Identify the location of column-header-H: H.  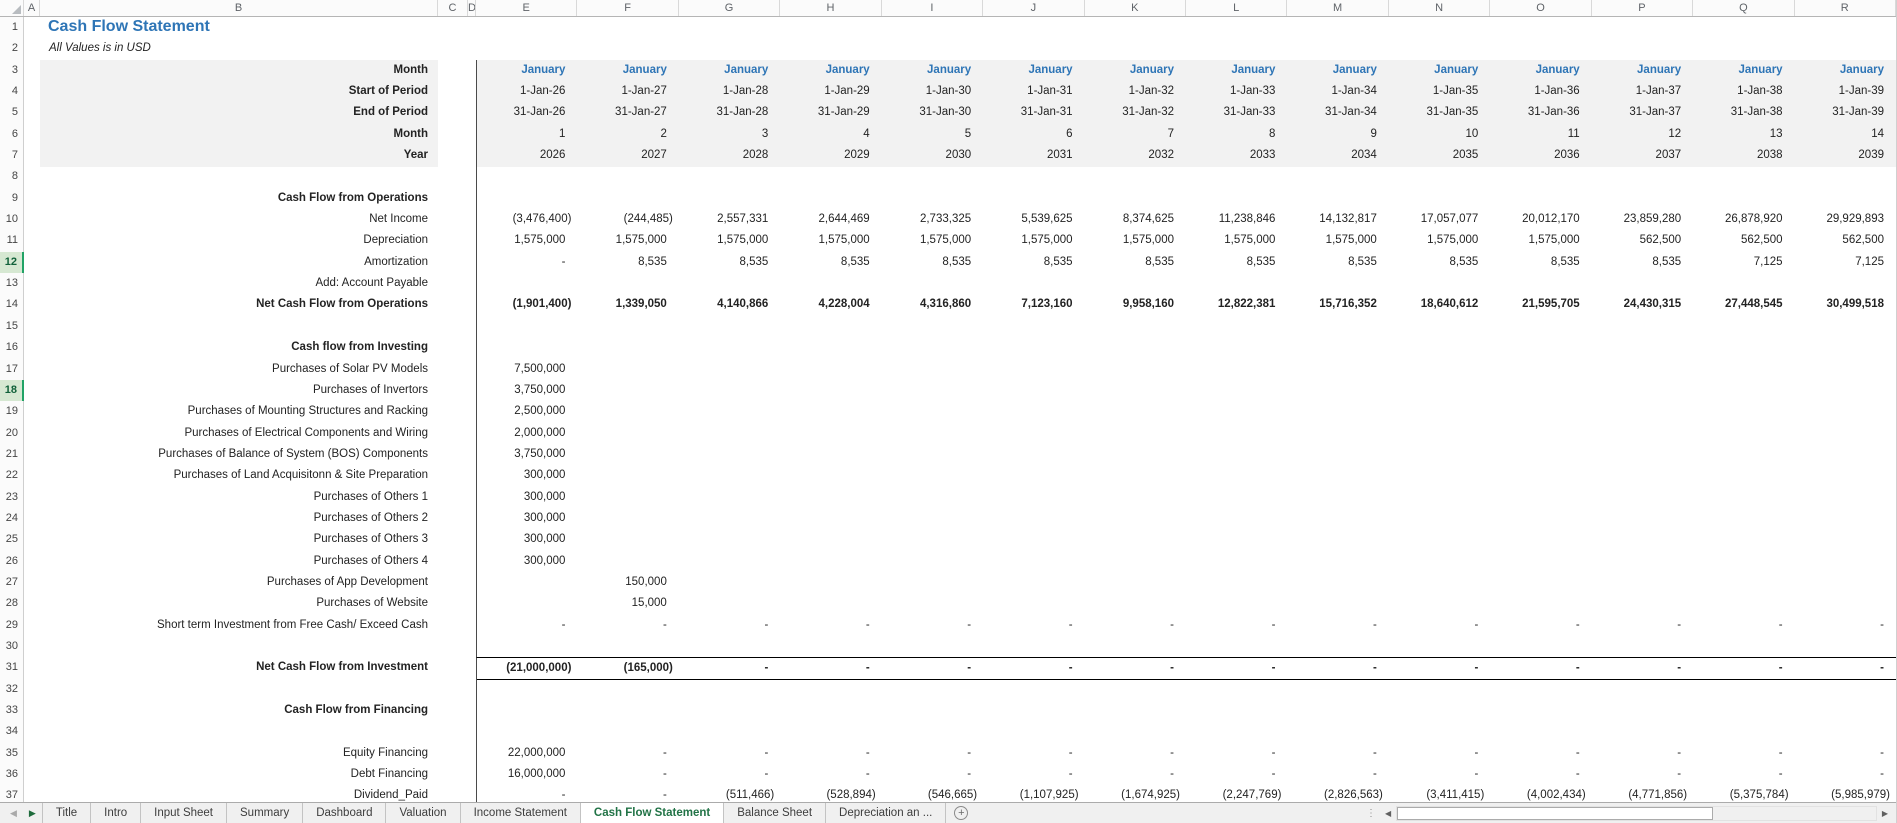
(831, 8).